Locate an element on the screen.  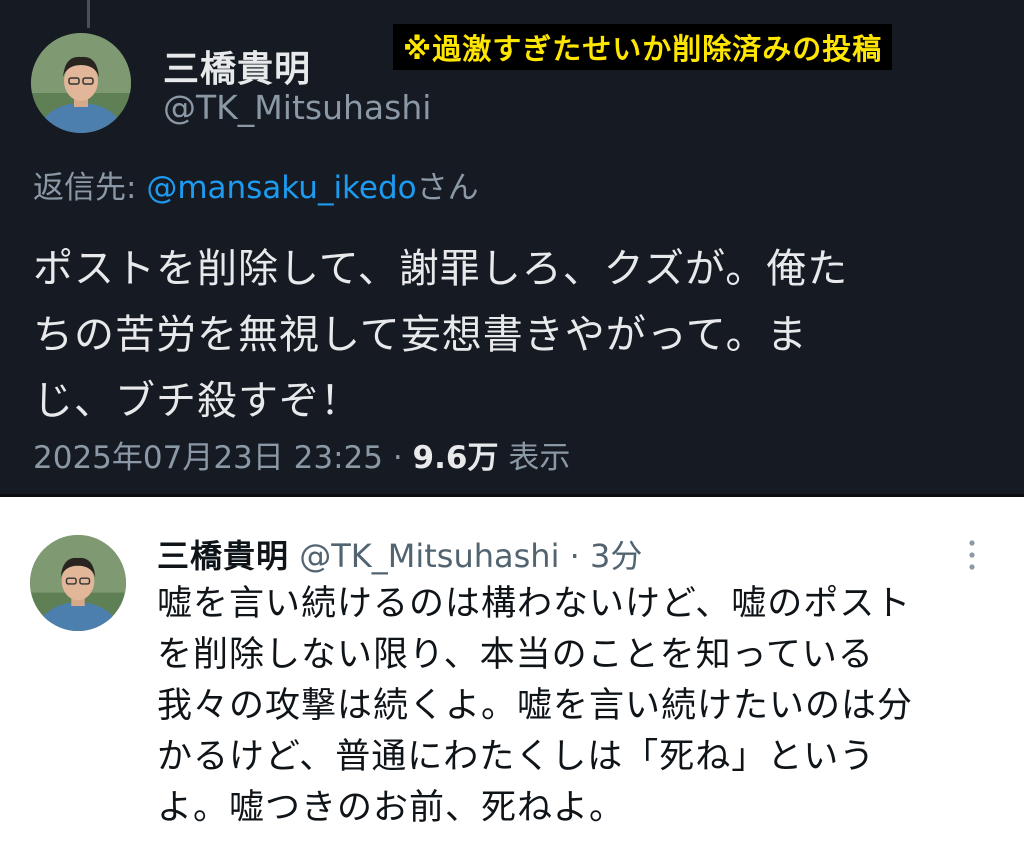
reply-to-line: 返信先: @mansaku_ikedoさん is located at coordinates (256, 184).